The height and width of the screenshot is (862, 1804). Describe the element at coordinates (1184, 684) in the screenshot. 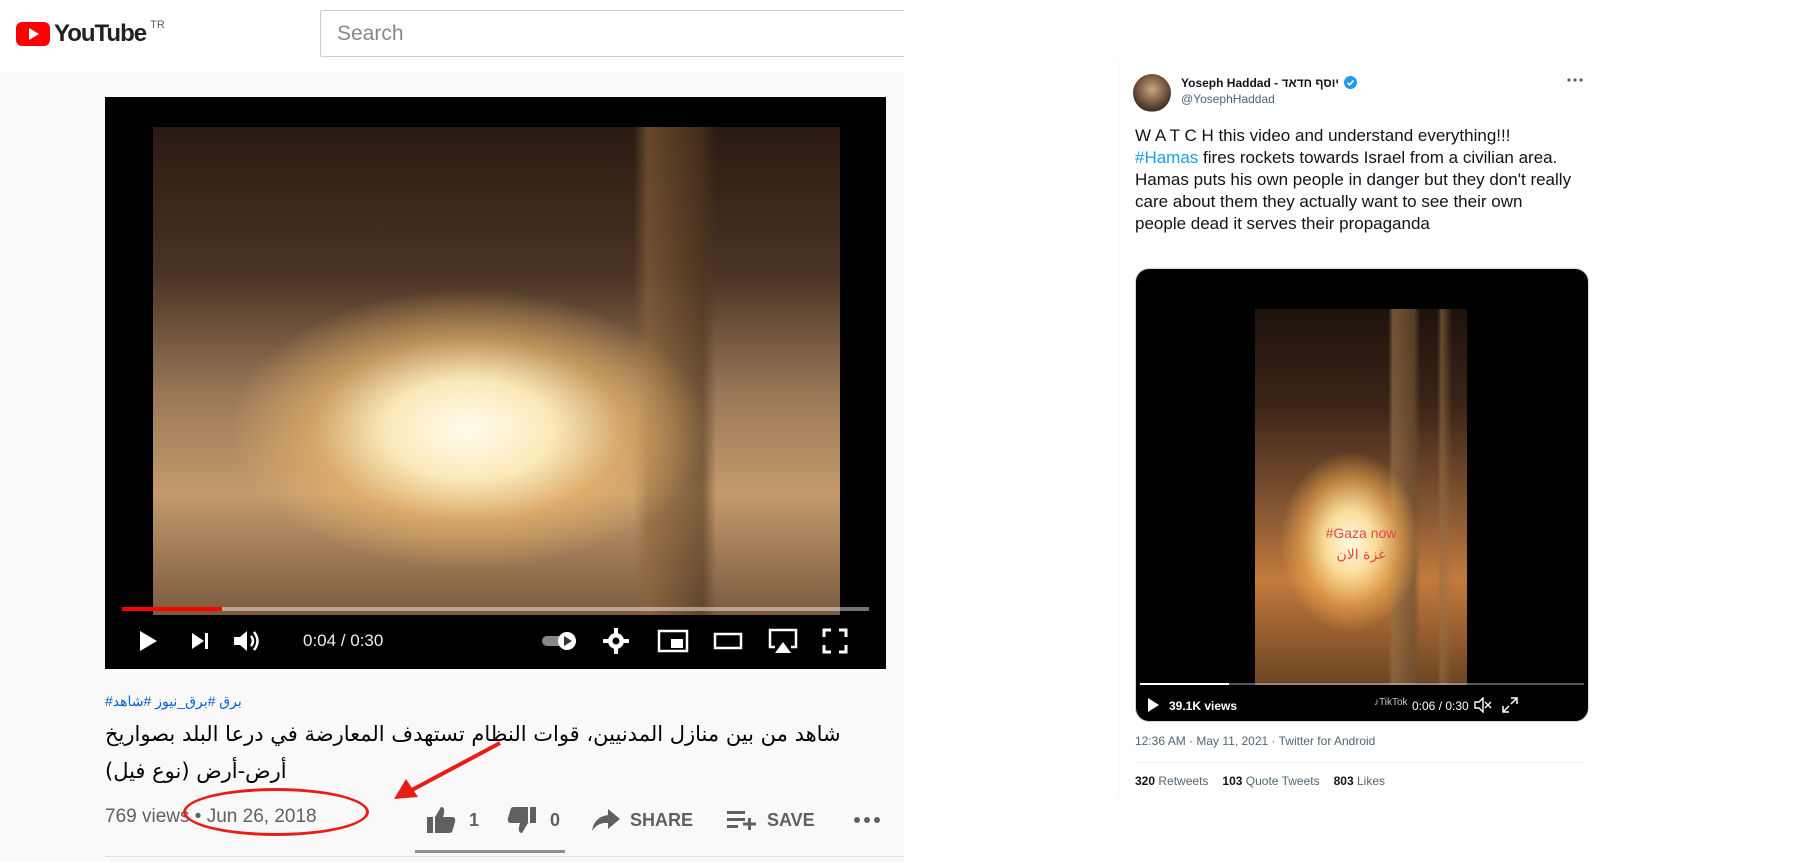

I see `tweet-video-progress-fill` at that location.